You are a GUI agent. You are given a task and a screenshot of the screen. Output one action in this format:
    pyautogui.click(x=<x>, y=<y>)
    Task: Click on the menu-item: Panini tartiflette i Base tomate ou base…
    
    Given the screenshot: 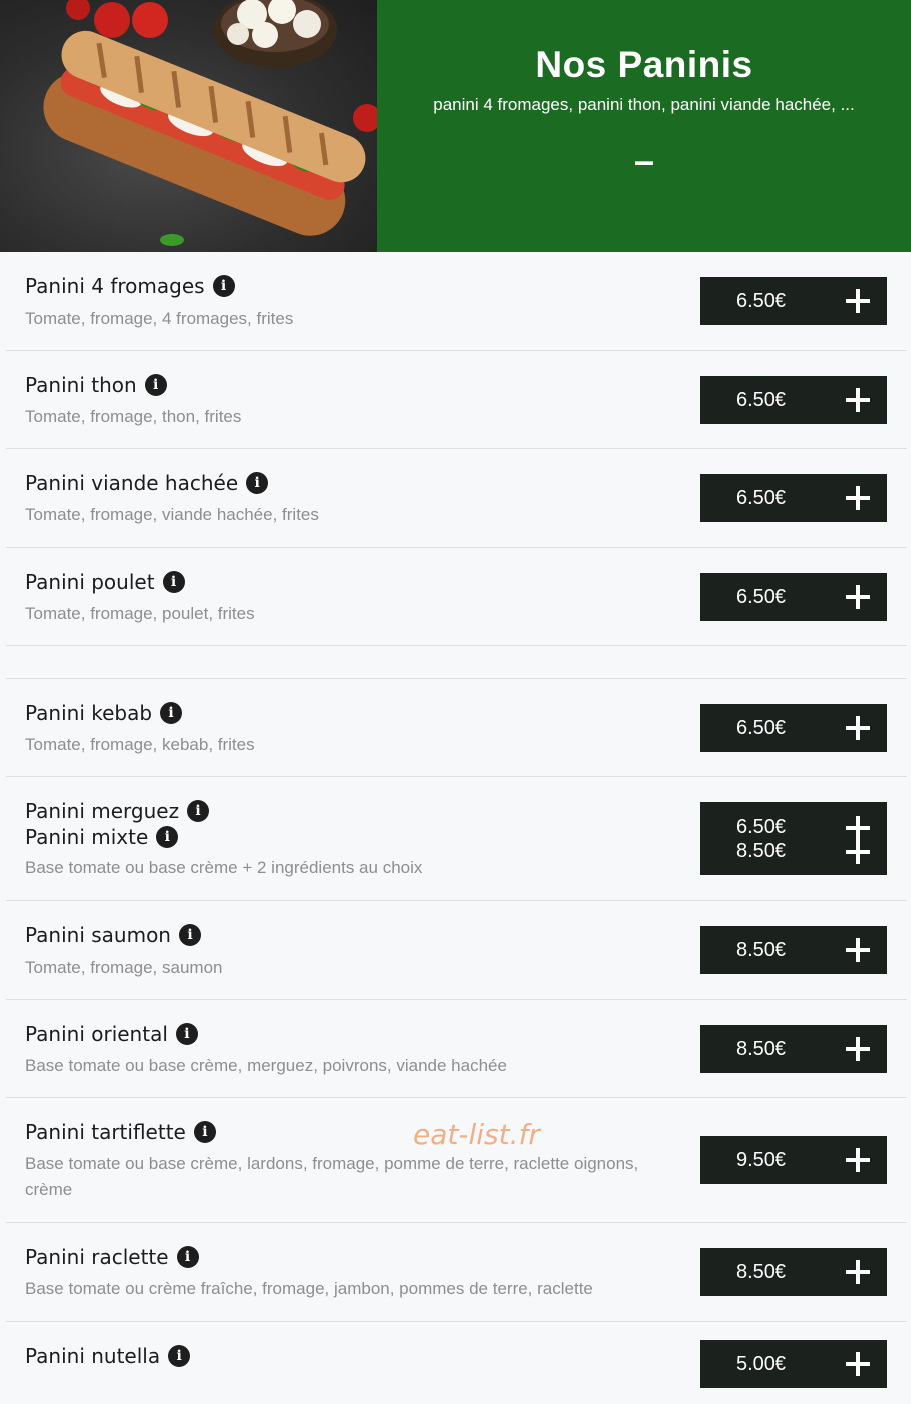 What is the action you would take?
    pyautogui.click(x=456, y=1160)
    